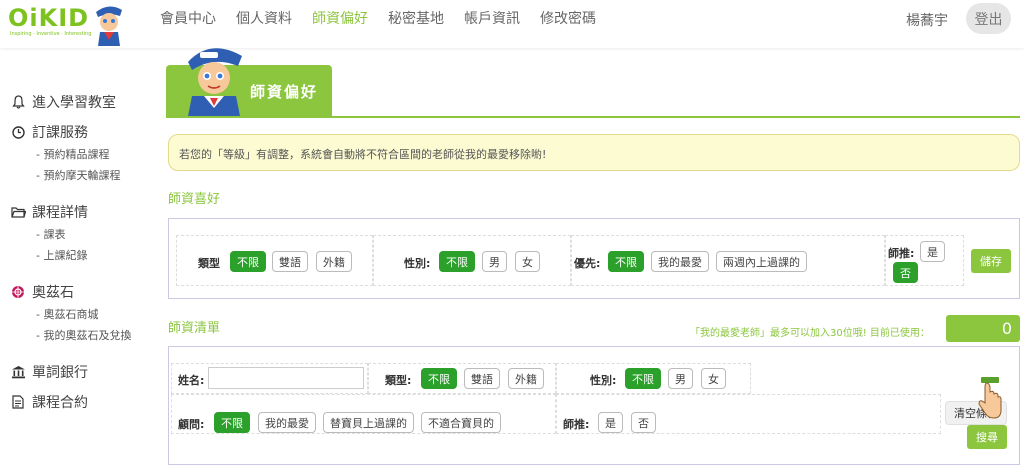  I want to click on sidebar-sub-schedule: - 課表, so click(75, 233).